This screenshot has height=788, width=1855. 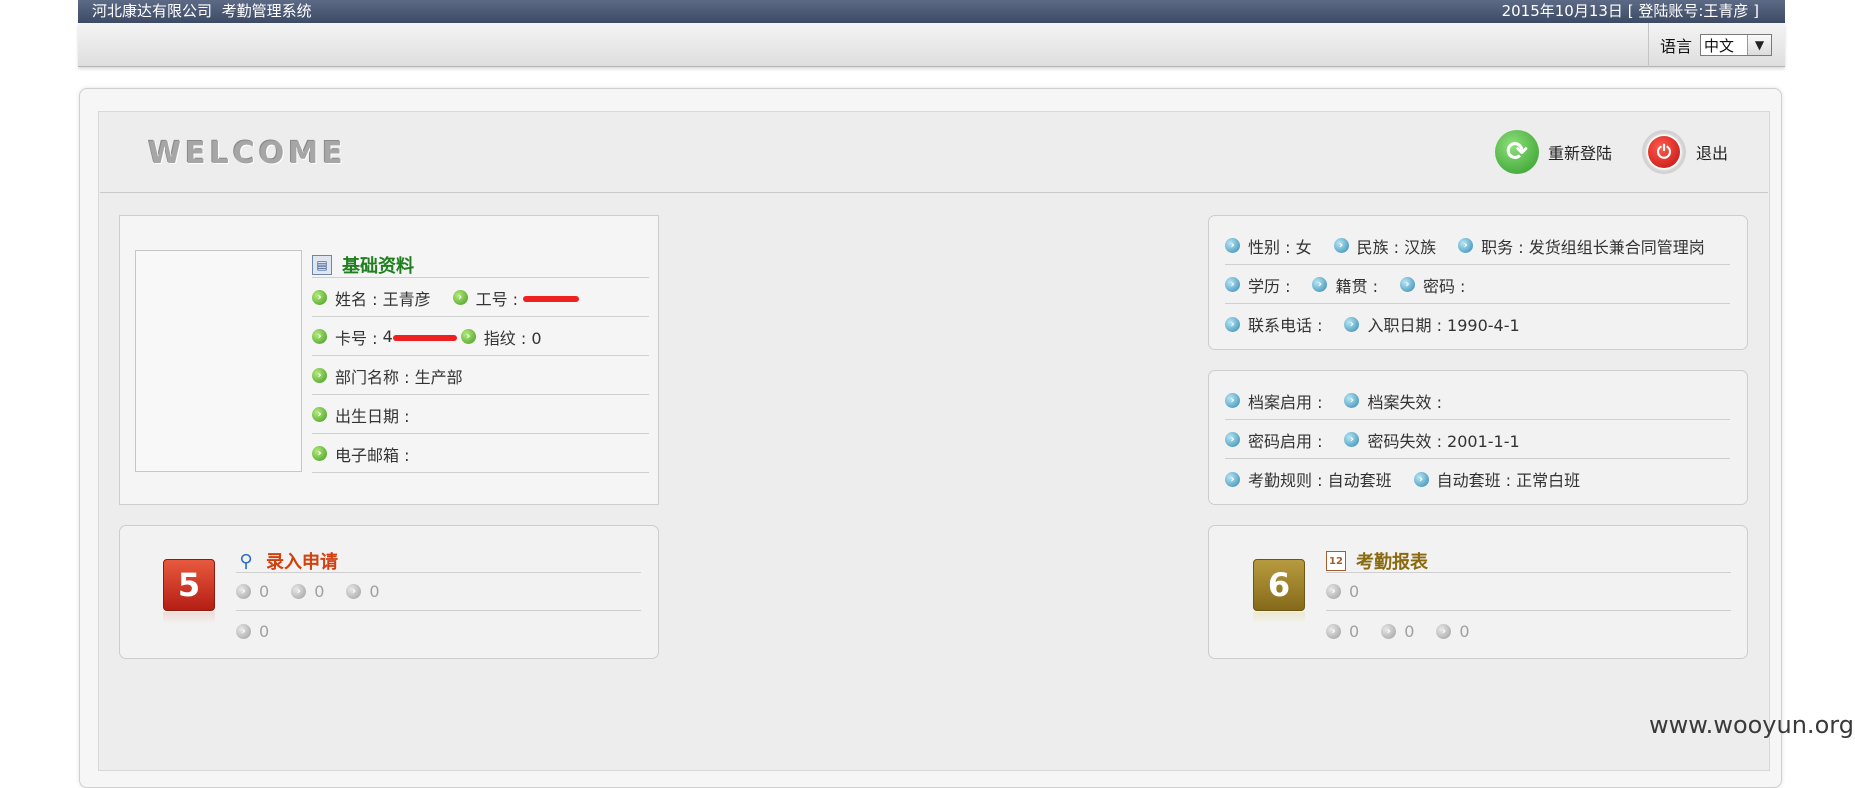 What do you see at coordinates (287, 561) in the screenshot?
I see `entry-title: ⚲ 录入申请` at bounding box center [287, 561].